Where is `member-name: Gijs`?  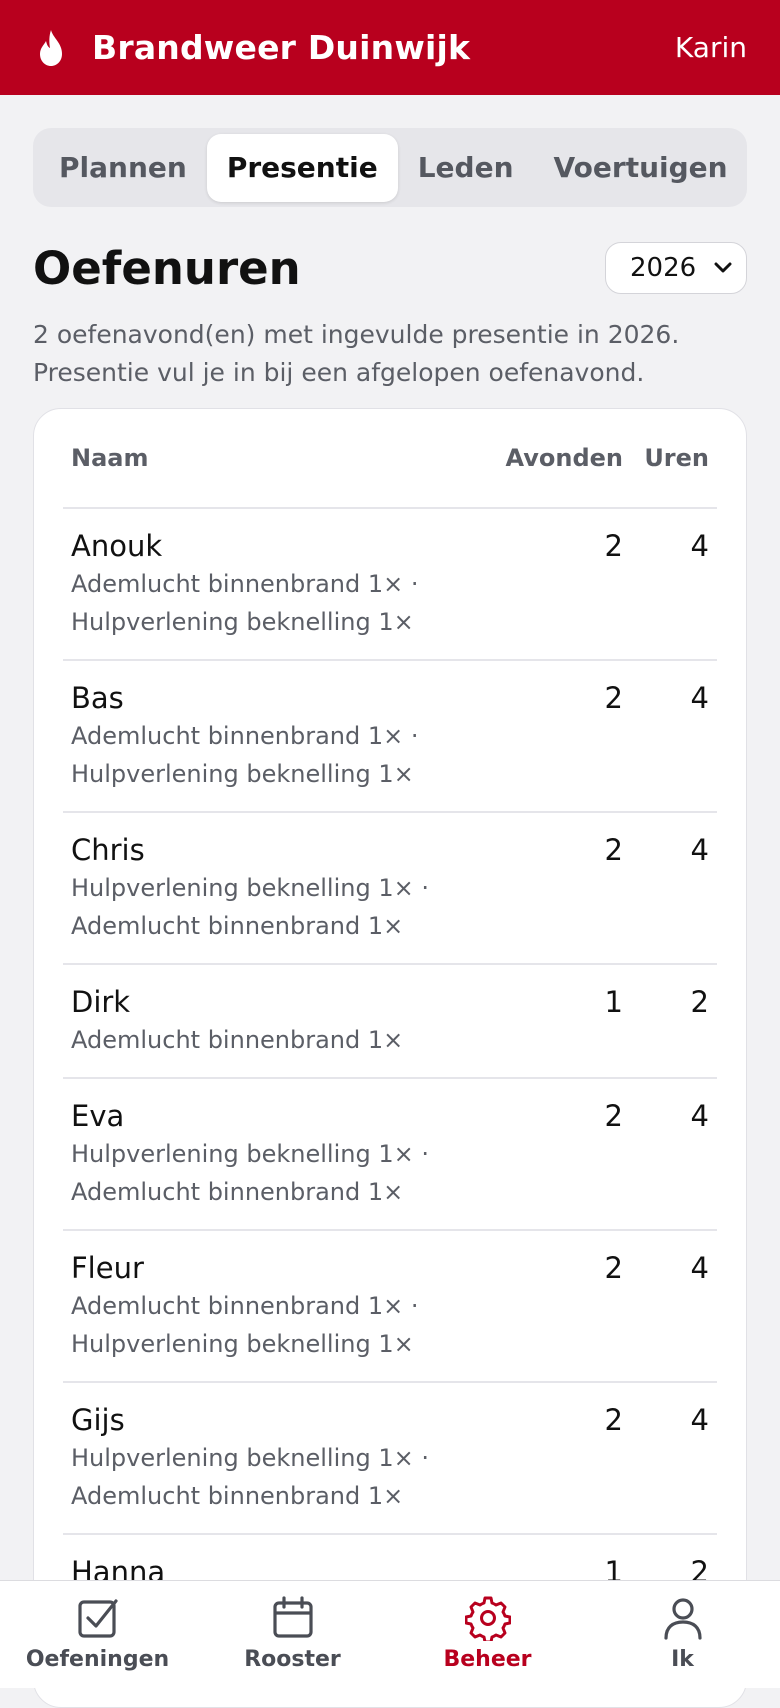 member-name: Gijs is located at coordinates (98, 1420).